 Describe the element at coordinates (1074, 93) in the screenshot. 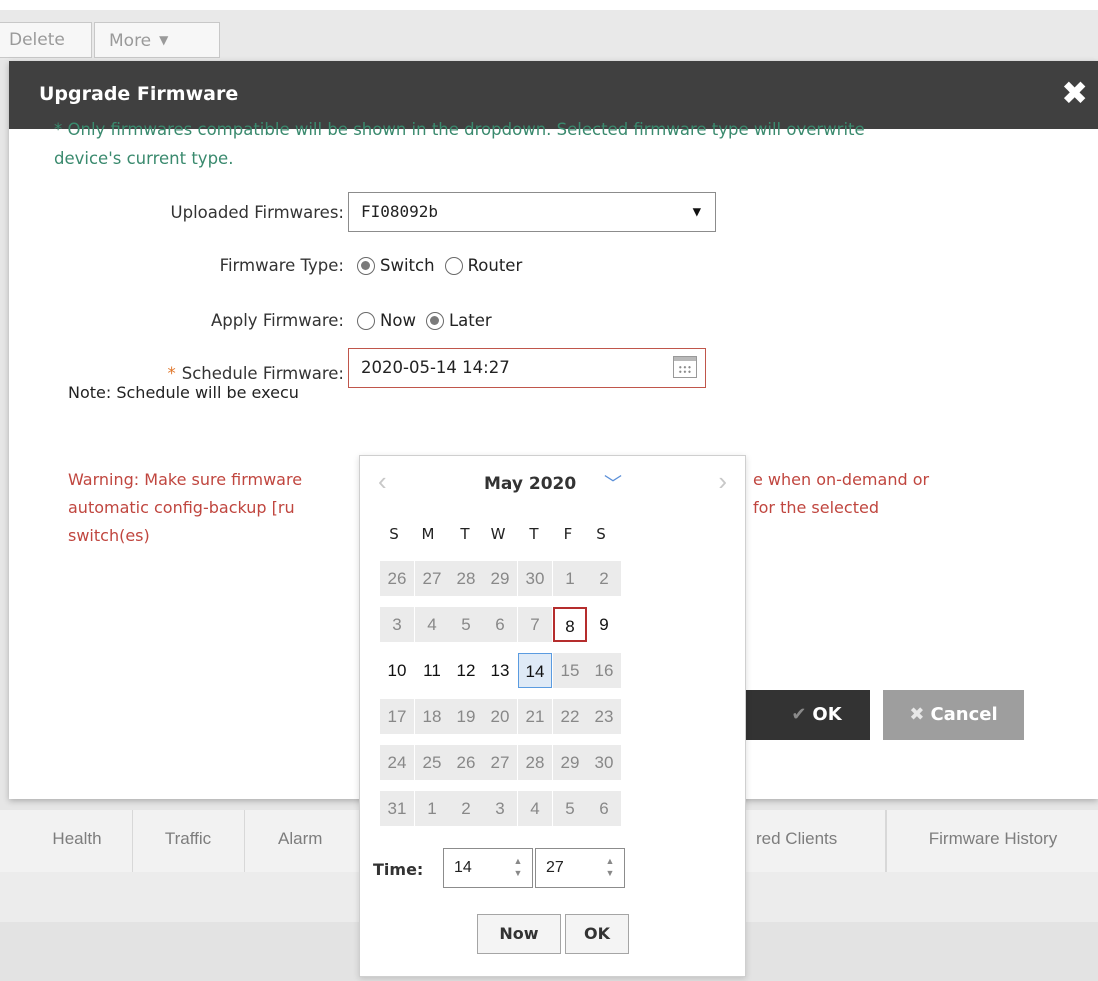

I see `close-icon: ✖` at that location.